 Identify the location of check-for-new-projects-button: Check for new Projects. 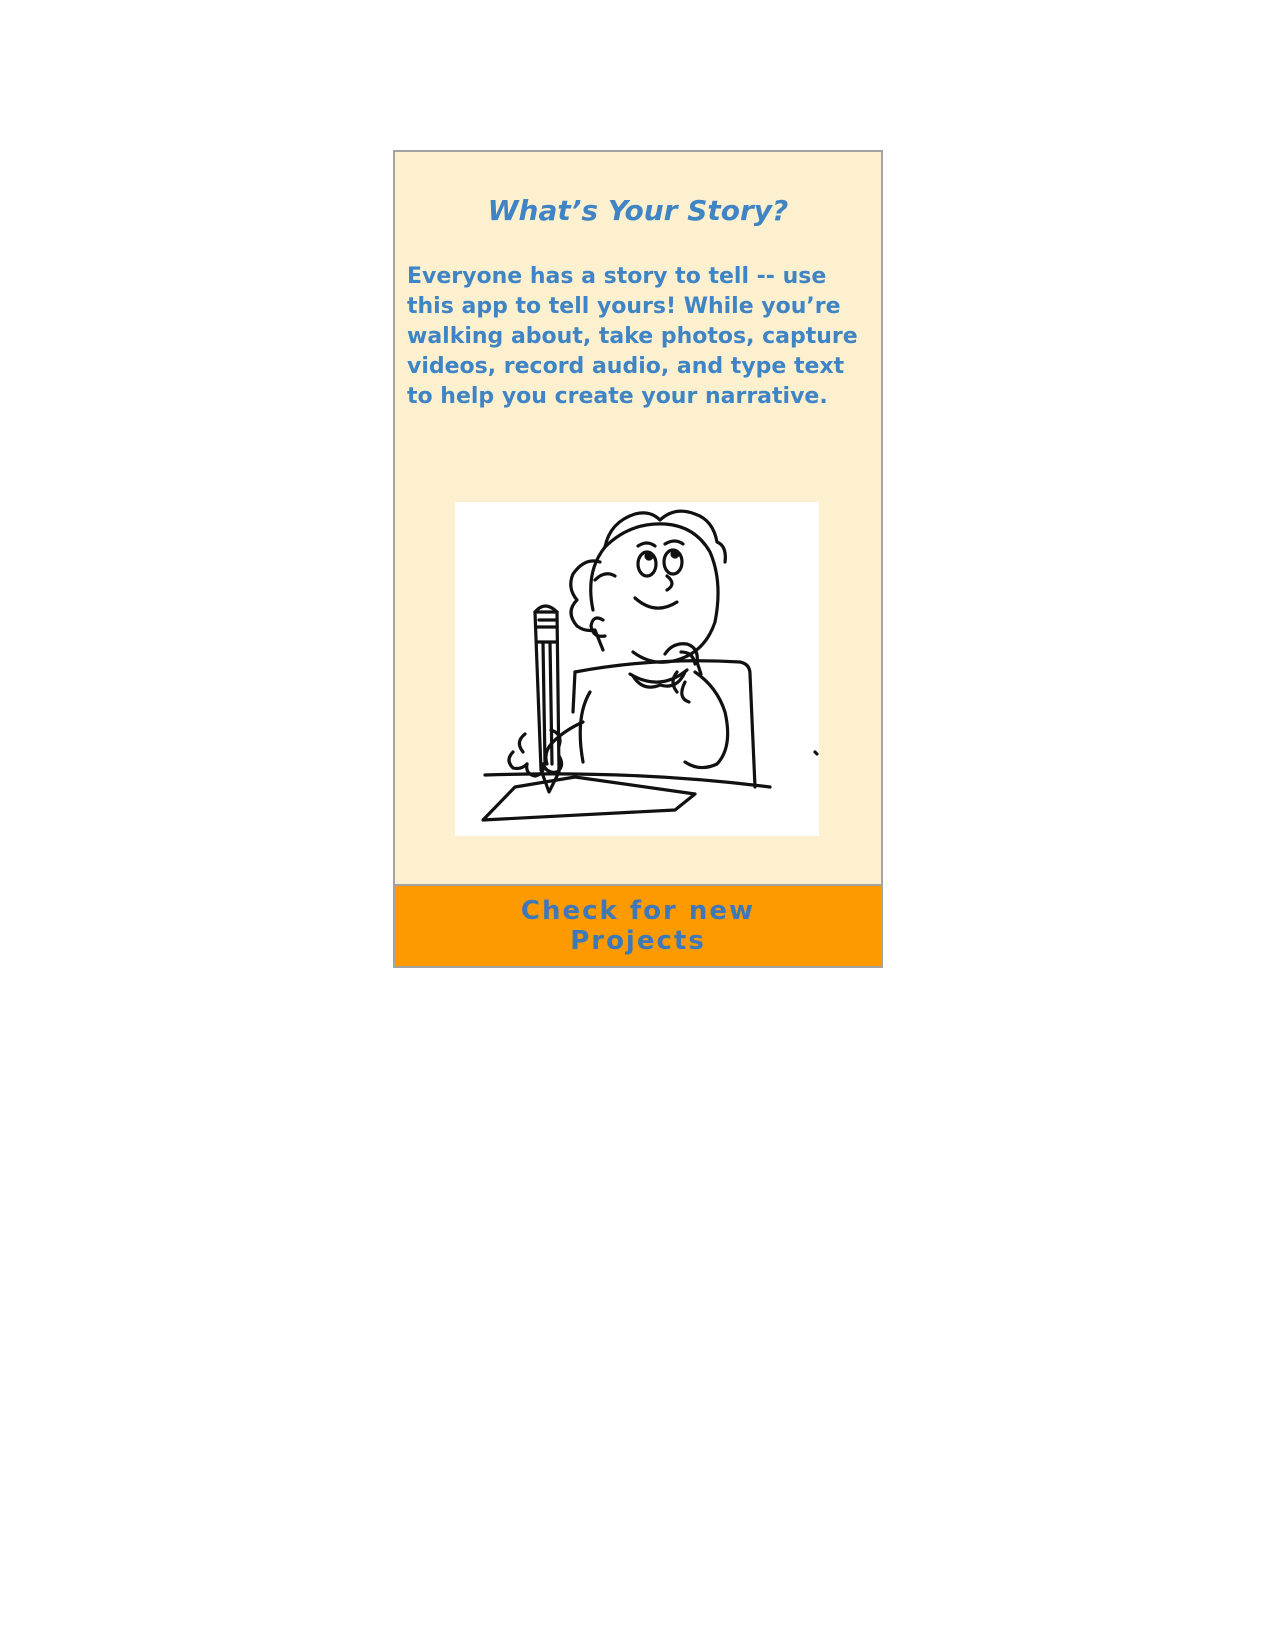
(638, 925).